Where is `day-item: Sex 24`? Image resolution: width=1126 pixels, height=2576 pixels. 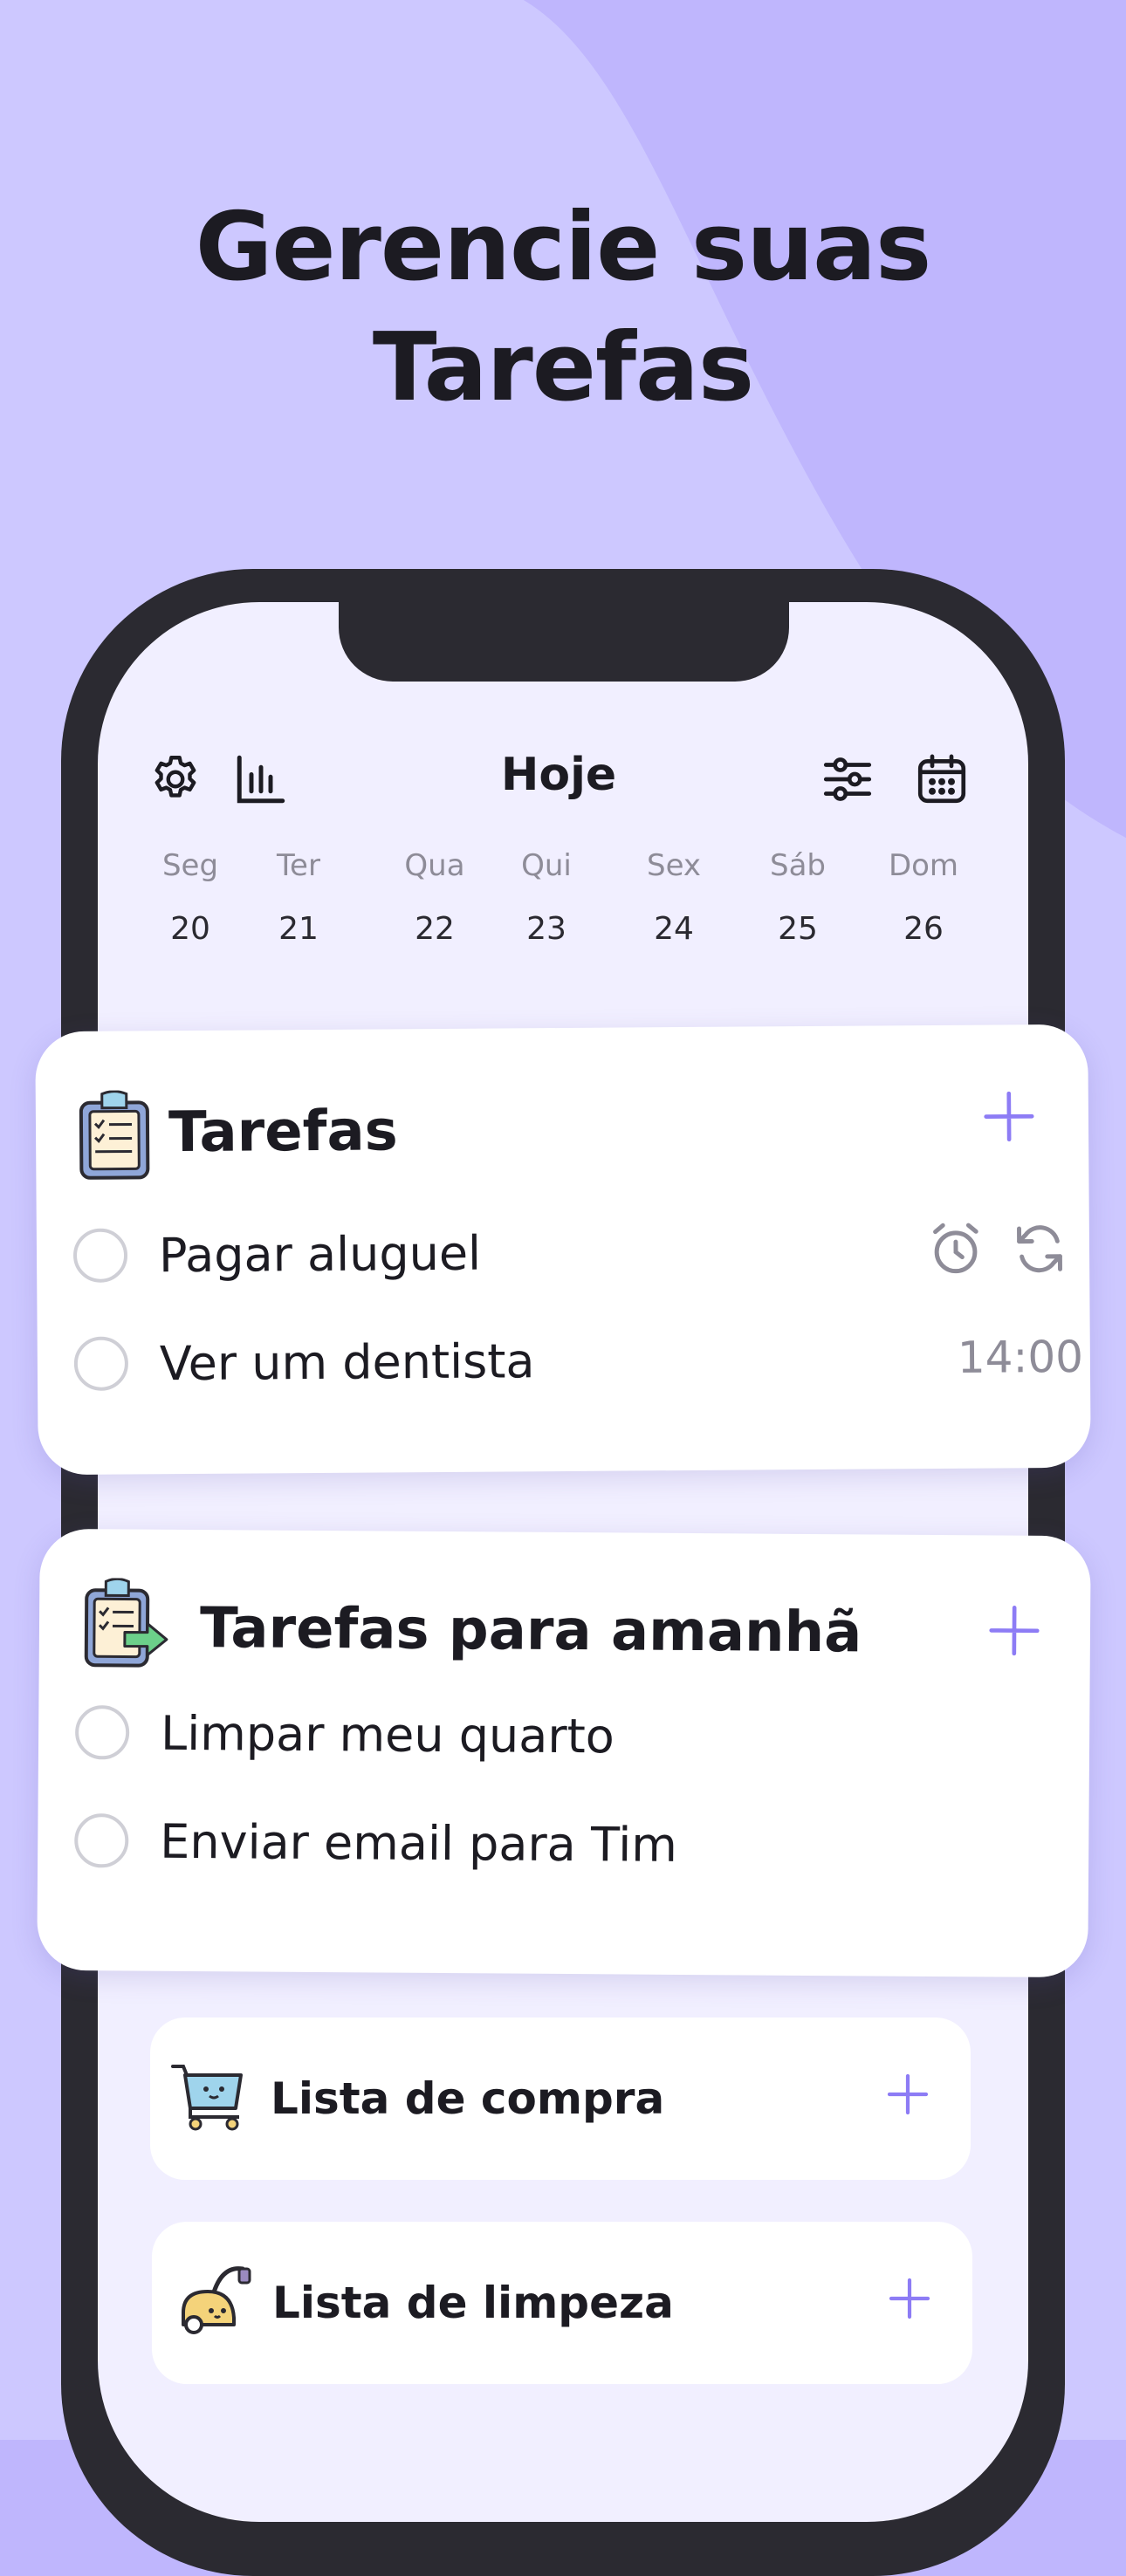 day-item: Sex 24 is located at coordinates (673, 897).